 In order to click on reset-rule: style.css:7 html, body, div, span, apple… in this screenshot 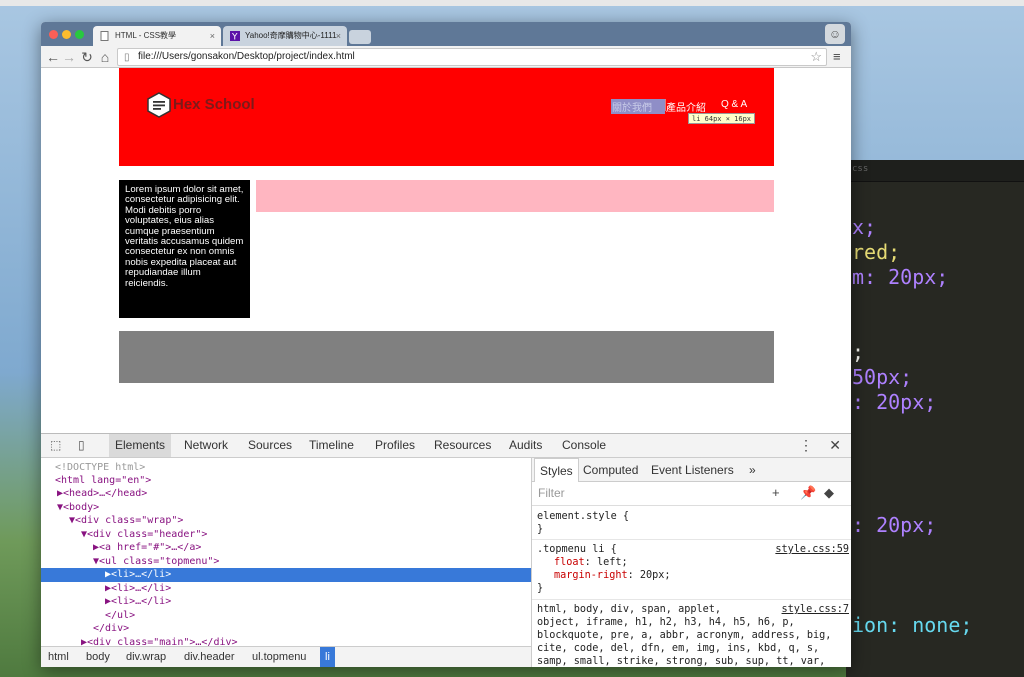, I will do `click(691, 635)`.